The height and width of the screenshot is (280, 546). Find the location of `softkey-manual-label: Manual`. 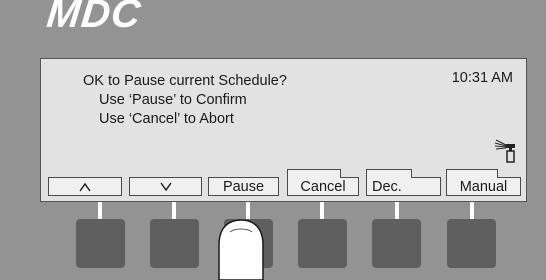

softkey-manual-label: Manual is located at coordinates (483, 186).